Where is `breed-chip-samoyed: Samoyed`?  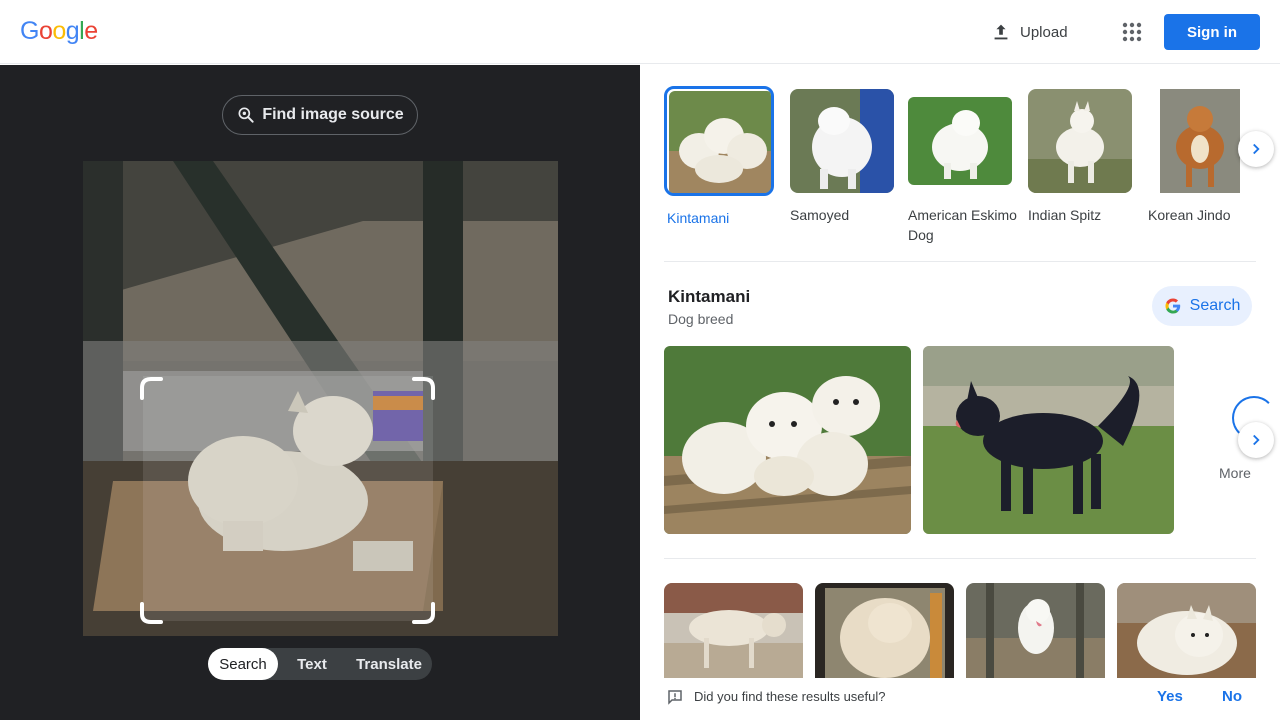 breed-chip-samoyed: Samoyed is located at coordinates (846, 157).